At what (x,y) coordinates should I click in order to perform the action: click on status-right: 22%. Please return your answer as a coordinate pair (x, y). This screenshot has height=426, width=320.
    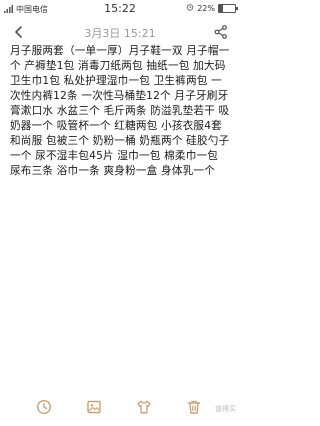
    Looking at the image, I should click on (212, 8).